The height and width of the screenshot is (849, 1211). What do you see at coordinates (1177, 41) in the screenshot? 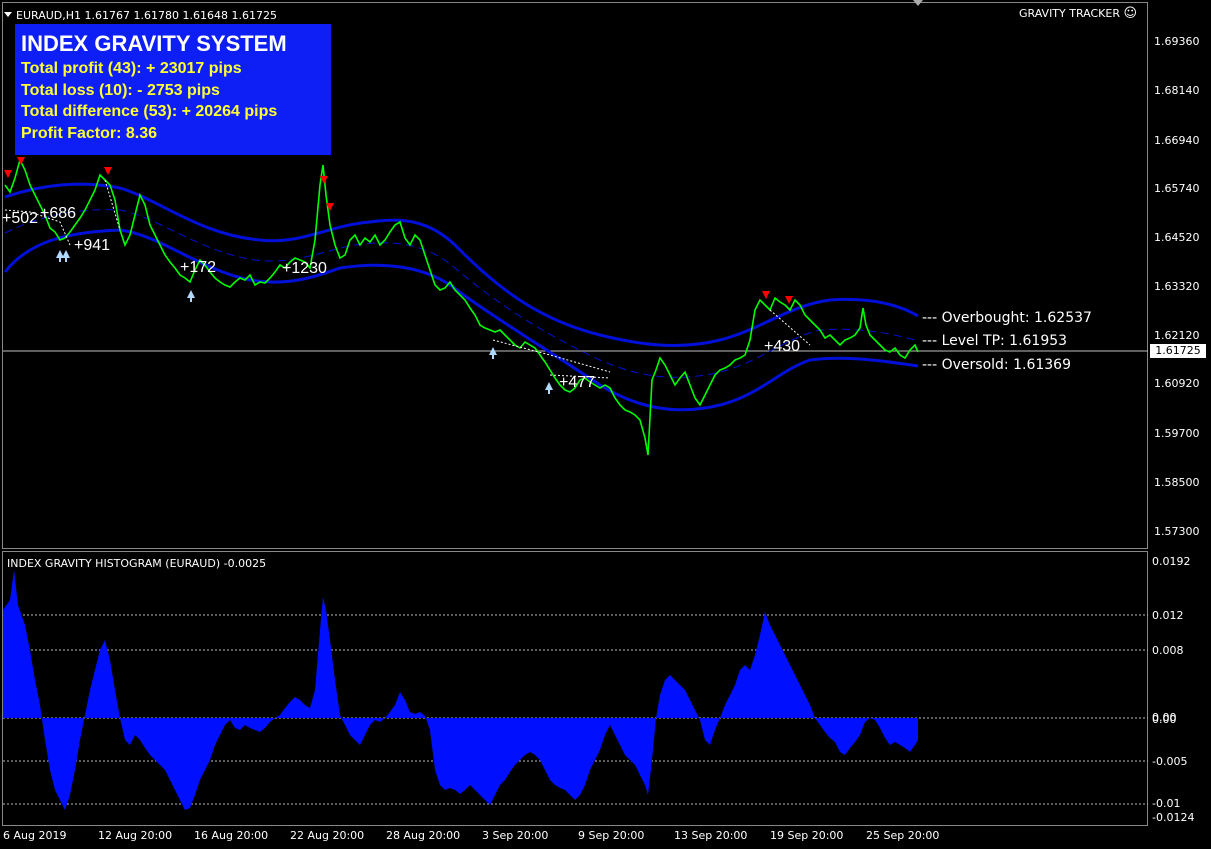
I see `price-tick: 1.69360` at bounding box center [1177, 41].